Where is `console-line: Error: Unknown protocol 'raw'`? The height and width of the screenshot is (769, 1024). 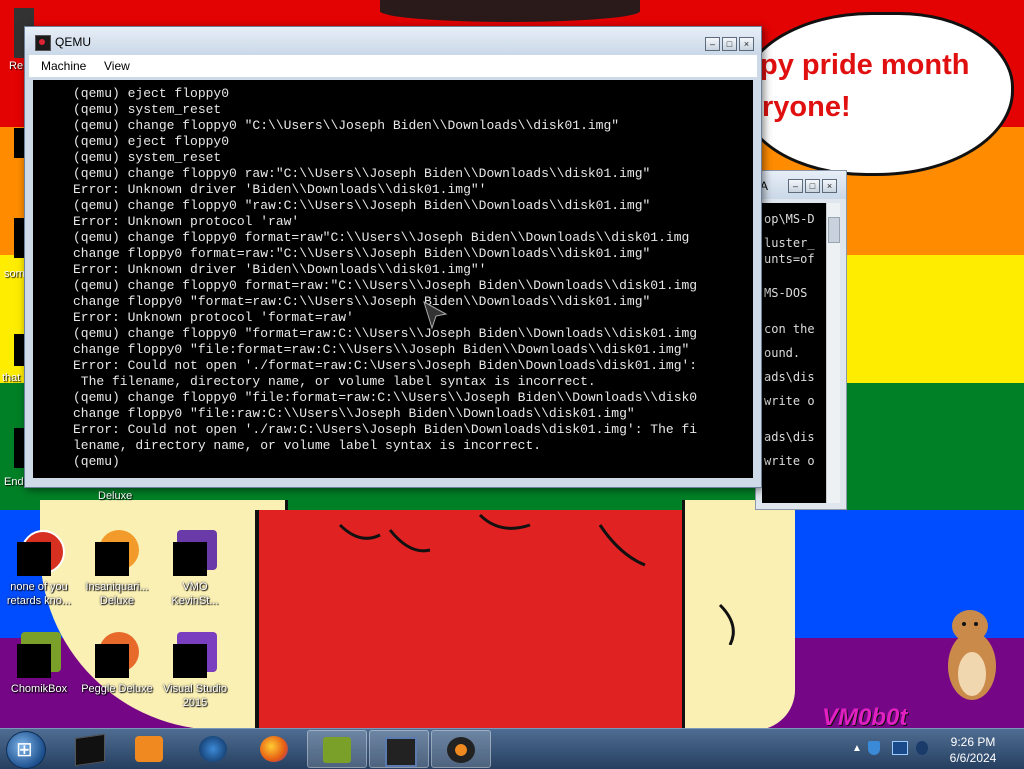
console-line: Error: Unknown protocol 'raw' is located at coordinates (186, 221).